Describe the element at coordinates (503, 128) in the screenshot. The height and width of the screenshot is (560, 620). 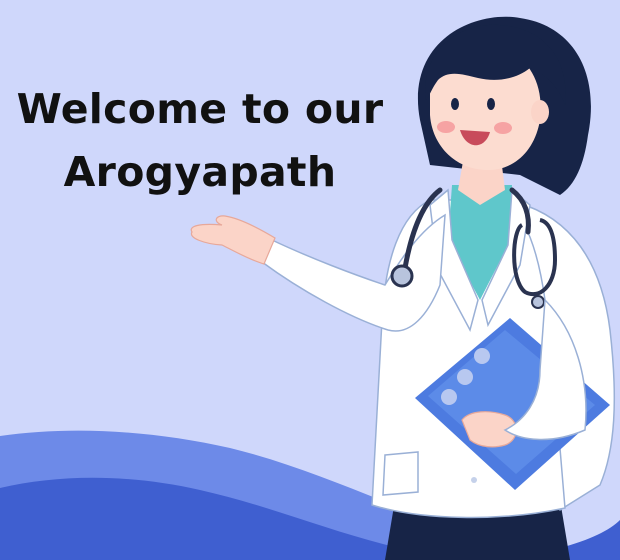
I see `cheek-right` at that location.